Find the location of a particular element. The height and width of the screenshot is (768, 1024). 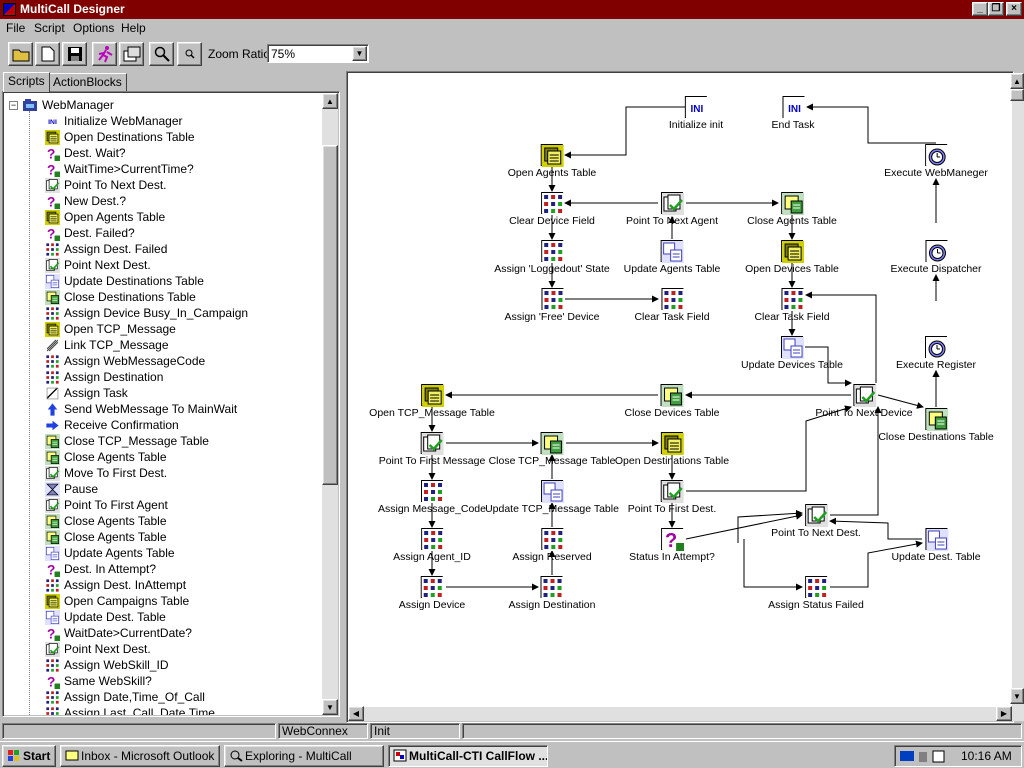

tree-item: Open Agents Table is located at coordinates (104, 217).